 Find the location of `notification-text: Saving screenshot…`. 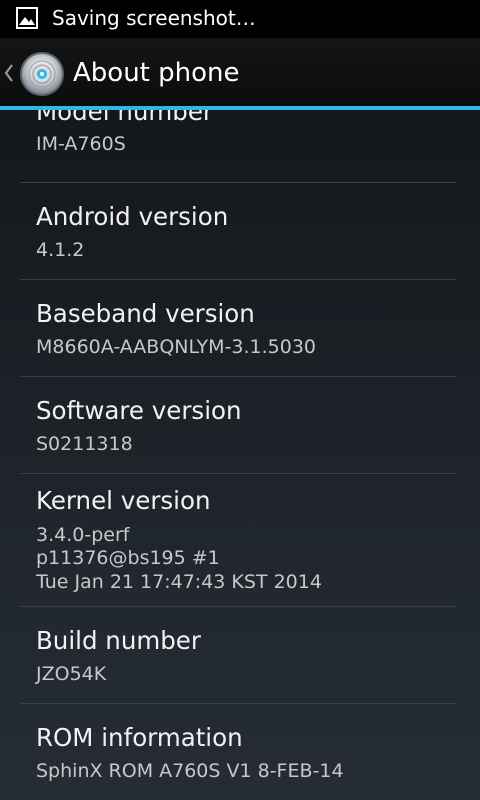

notification-text: Saving screenshot… is located at coordinates (154, 18).